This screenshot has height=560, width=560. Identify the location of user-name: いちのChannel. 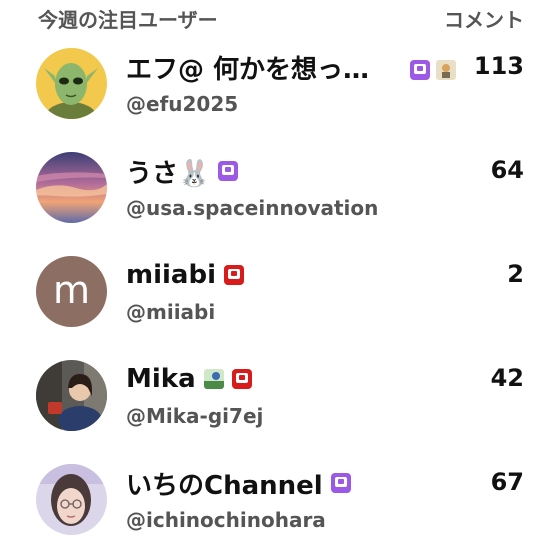
(224, 483).